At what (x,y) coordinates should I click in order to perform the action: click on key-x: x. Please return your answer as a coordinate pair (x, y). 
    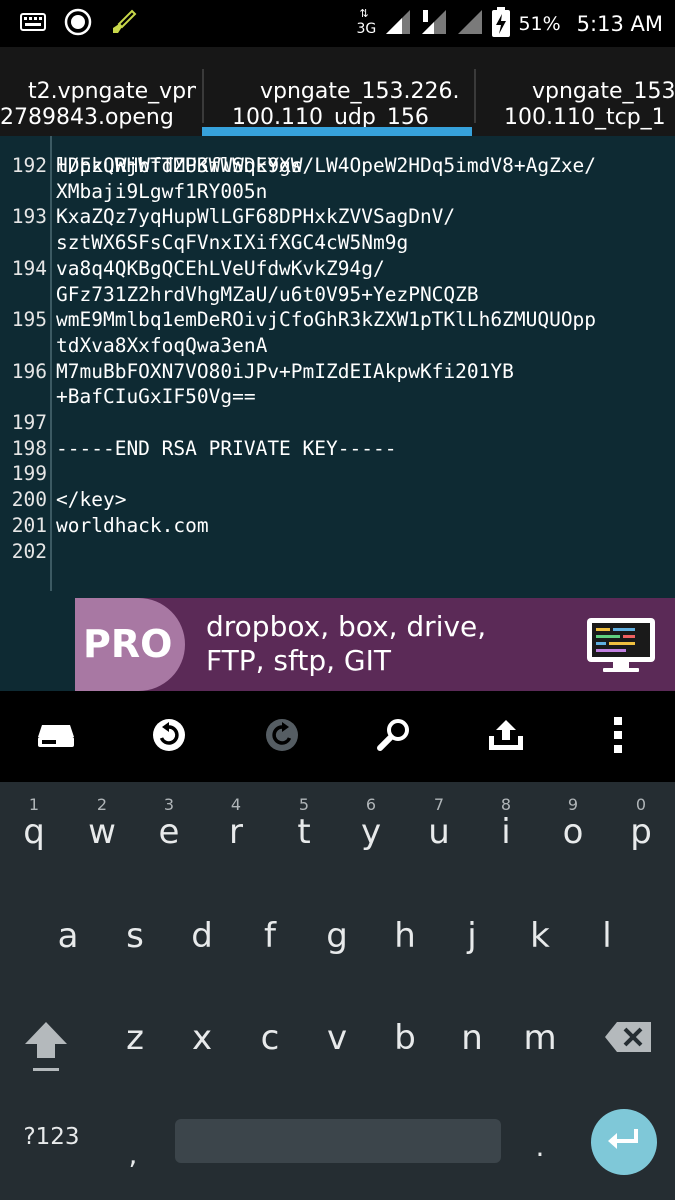
    Looking at the image, I should click on (202, 1038).